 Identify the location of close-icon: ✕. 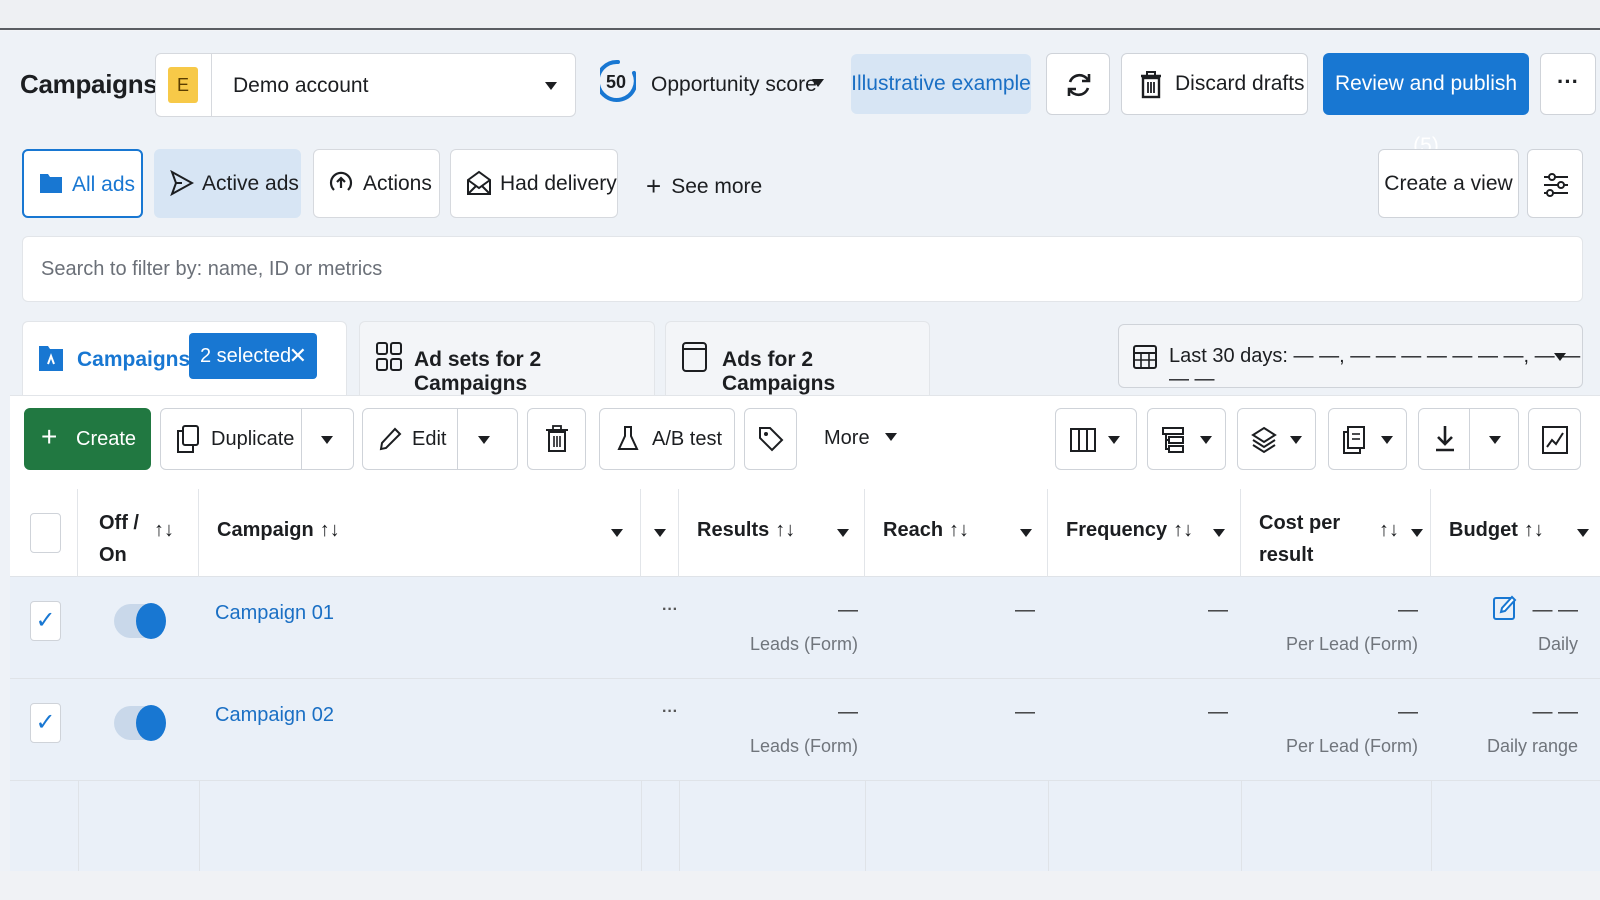
(298, 356).